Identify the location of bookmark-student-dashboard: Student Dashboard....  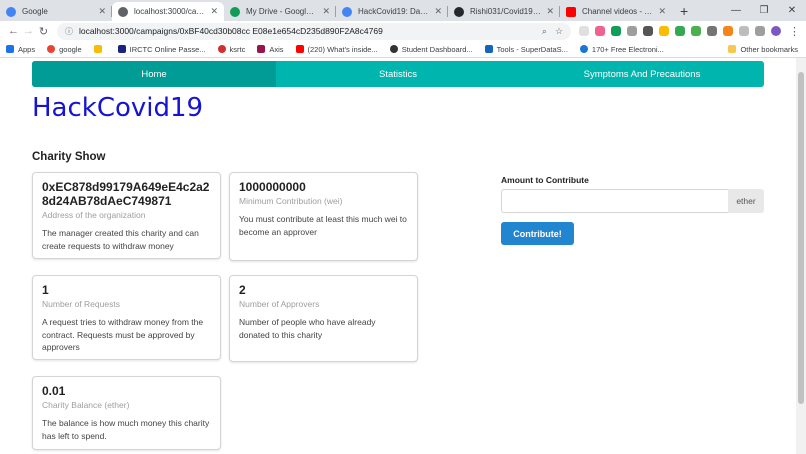
(431, 49).